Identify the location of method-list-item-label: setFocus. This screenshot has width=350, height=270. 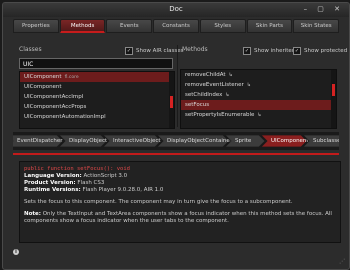
(197, 105).